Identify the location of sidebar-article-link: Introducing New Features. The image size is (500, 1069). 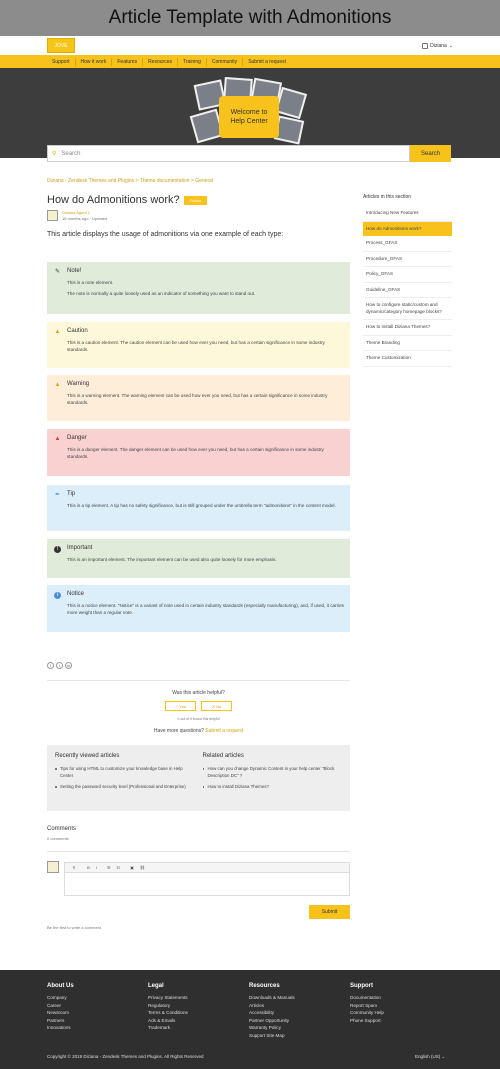
(407, 214).